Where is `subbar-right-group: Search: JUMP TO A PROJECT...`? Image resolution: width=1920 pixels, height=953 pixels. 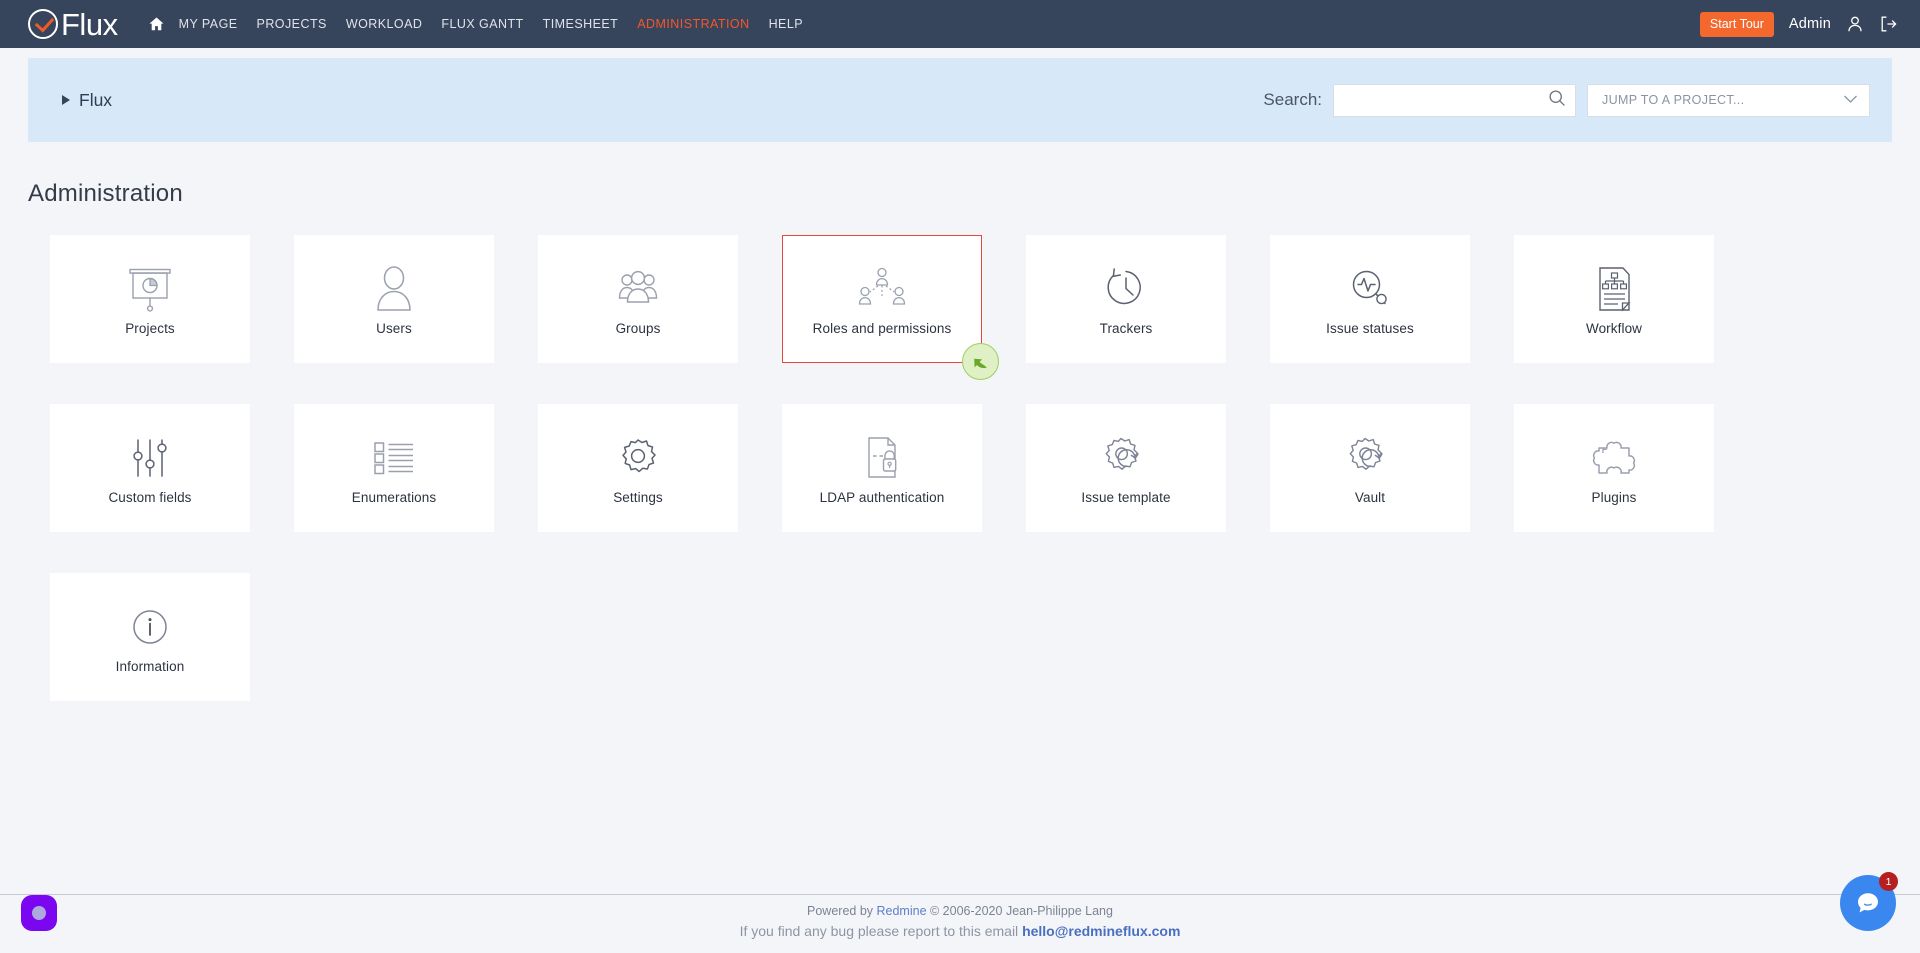
subbar-right-group: Search: JUMP TO A PROJECT... is located at coordinates (1566, 100).